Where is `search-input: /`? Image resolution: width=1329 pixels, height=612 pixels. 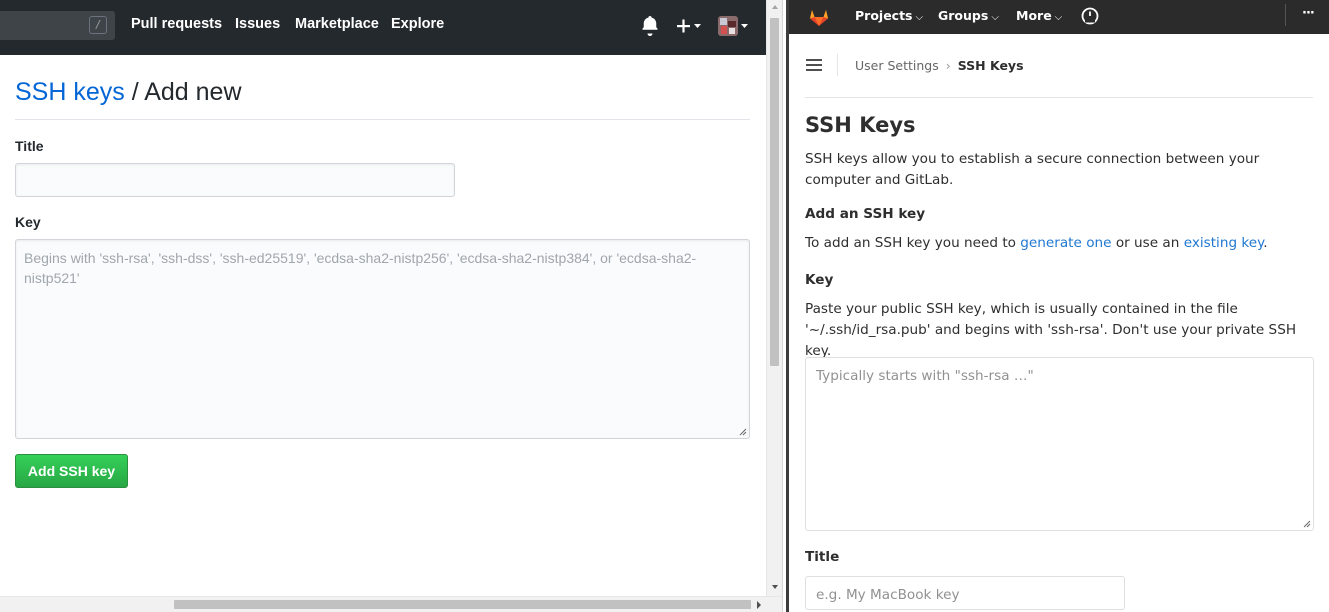
search-input: / is located at coordinates (57, 25).